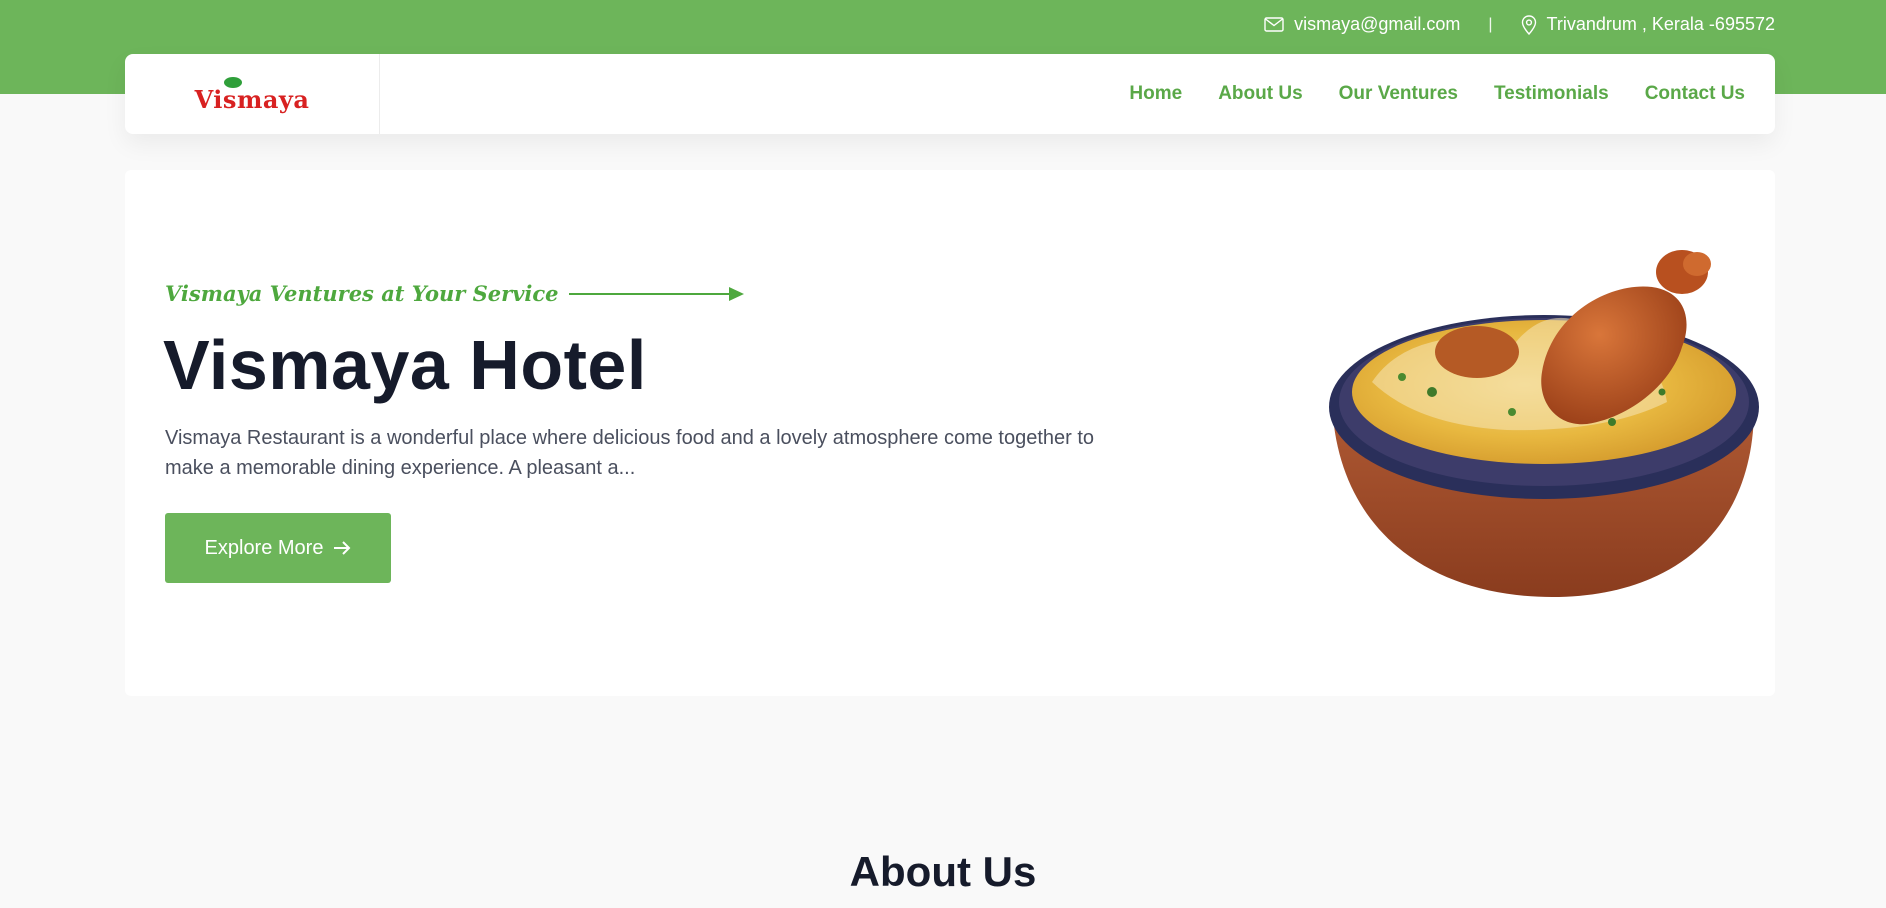  Describe the element at coordinates (1660, 24) in the screenshot. I see `location-text: Trivandrum , Kerala -695572` at that location.